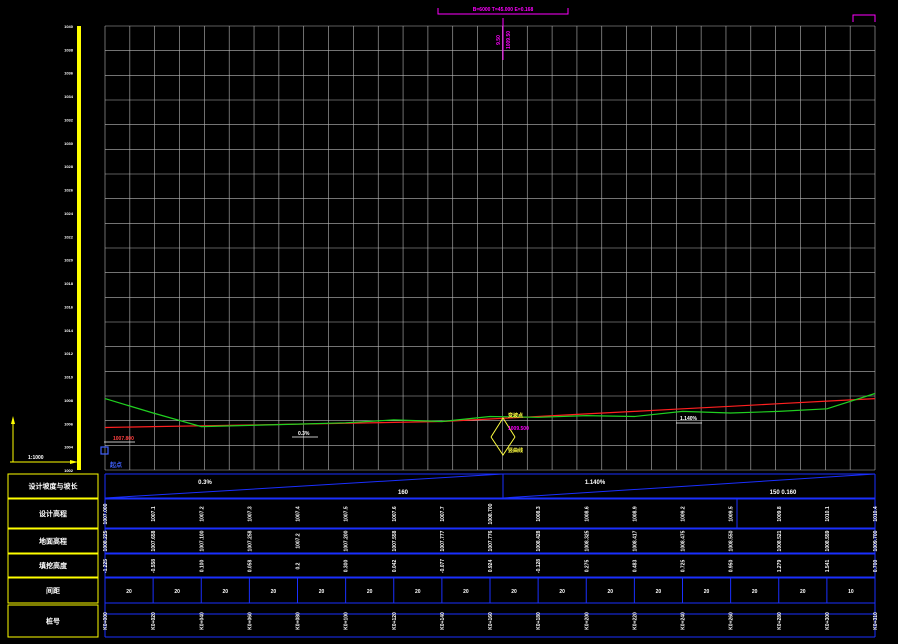 The image size is (898, 644). I want to click on fill-cut-cell: 0.058, so click(250, 566).